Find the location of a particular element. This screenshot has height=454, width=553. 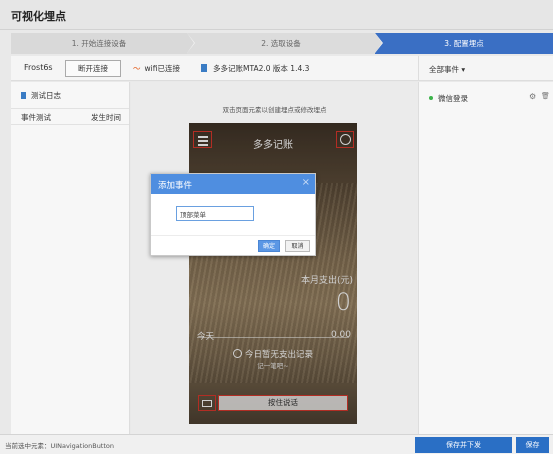

step-configure-events: 3. 配置埋点 is located at coordinates (464, 43).